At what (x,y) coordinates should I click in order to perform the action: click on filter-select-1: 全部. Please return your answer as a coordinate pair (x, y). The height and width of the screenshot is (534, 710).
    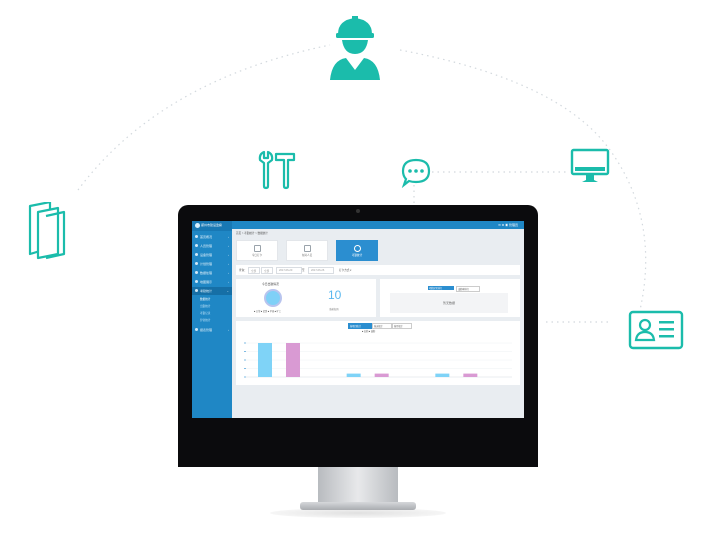
    Looking at the image, I should click on (254, 270).